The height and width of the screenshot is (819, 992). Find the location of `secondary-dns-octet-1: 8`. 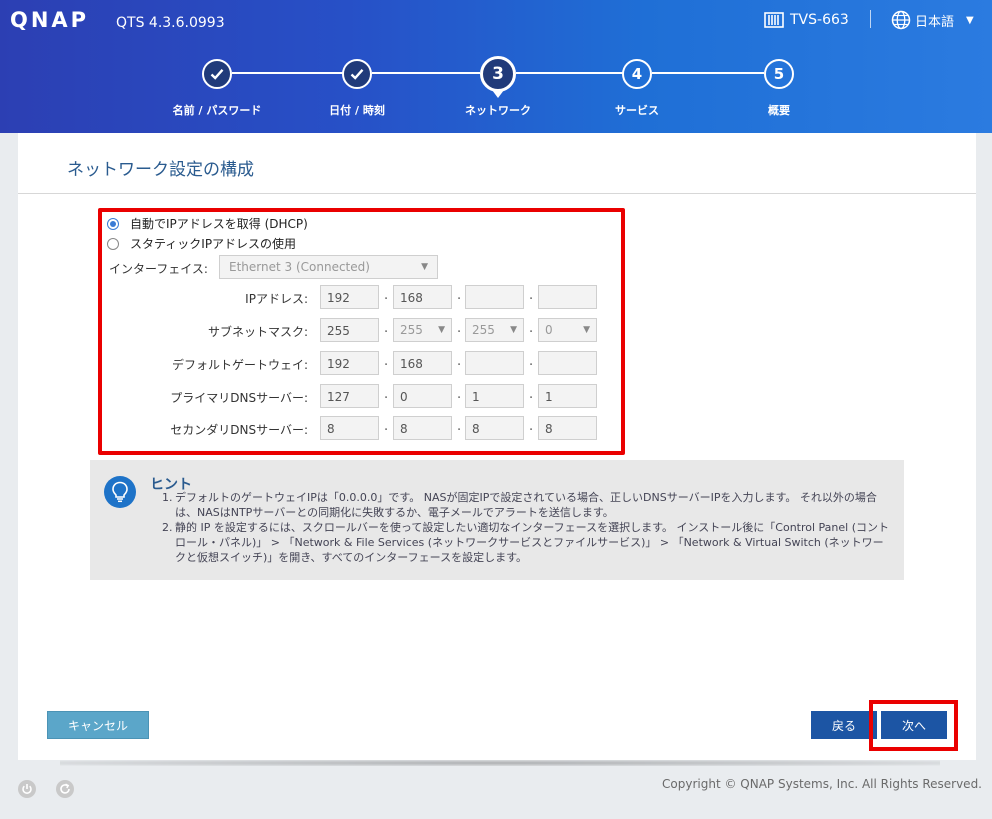

secondary-dns-octet-1: 8 is located at coordinates (349, 428).